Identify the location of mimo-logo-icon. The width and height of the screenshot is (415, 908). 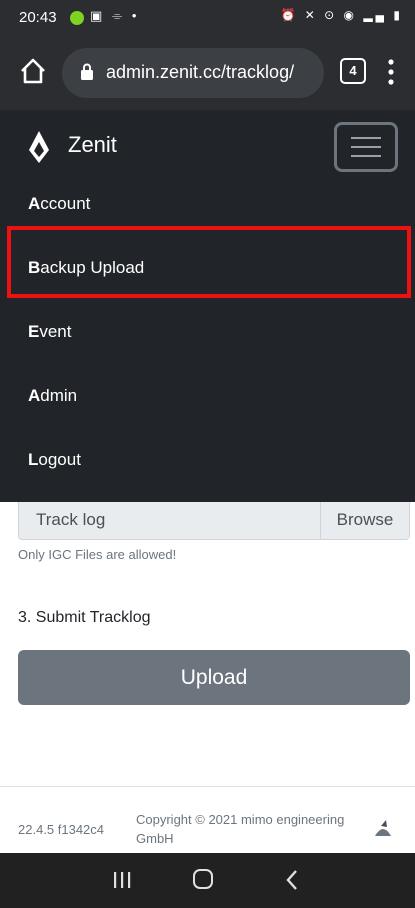
(383, 828).